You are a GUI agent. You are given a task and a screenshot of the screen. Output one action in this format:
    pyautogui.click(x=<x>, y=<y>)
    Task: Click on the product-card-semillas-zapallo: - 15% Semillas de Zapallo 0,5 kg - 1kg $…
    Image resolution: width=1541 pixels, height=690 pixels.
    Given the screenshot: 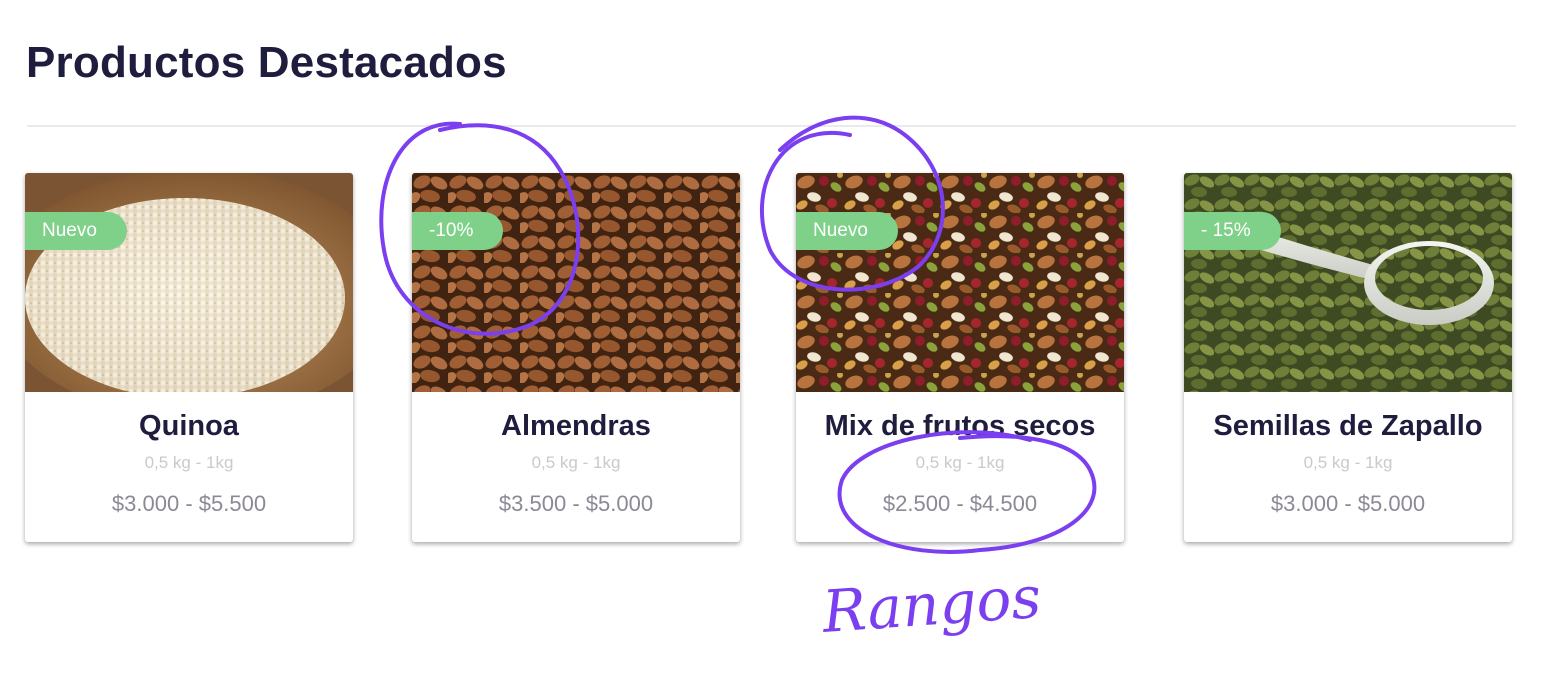 What is the action you would take?
    pyautogui.click(x=1348, y=357)
    